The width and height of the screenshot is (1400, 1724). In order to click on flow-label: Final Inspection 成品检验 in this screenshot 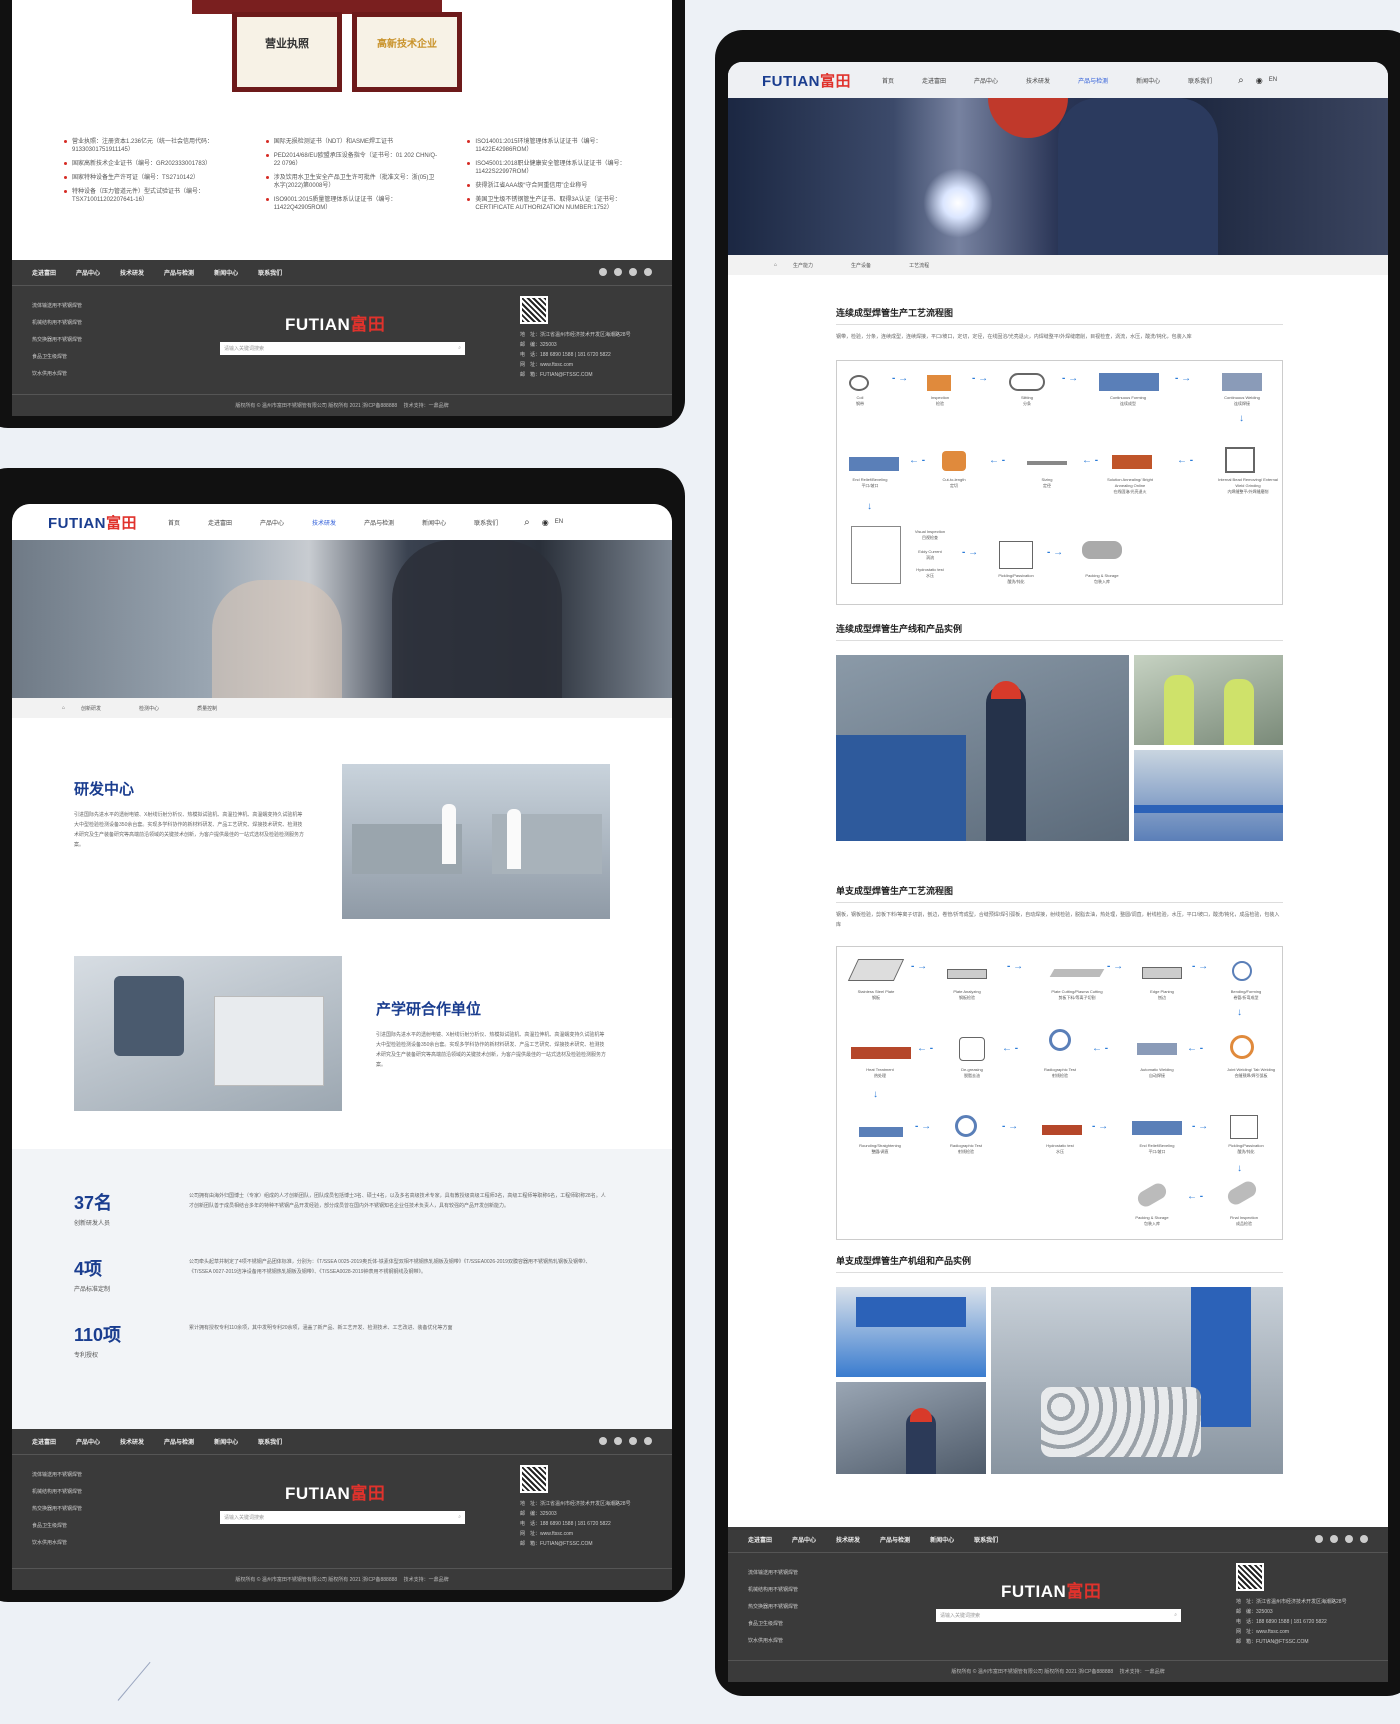, I will do `click(1243, 1220)`.